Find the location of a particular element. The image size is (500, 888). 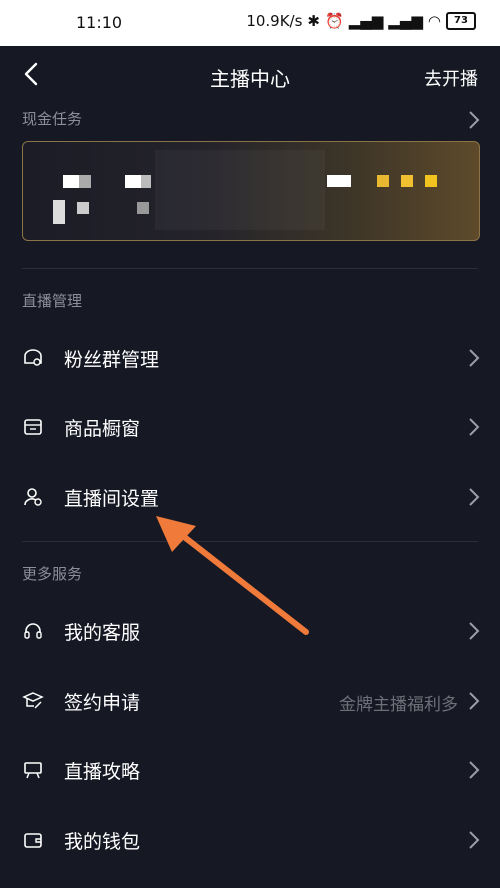

status-bar: 11:10 10.9K/s ✱ ⏰ ▂▄▆ ▂▄▆ ◠ 73 is located at coordinates (250, 23).